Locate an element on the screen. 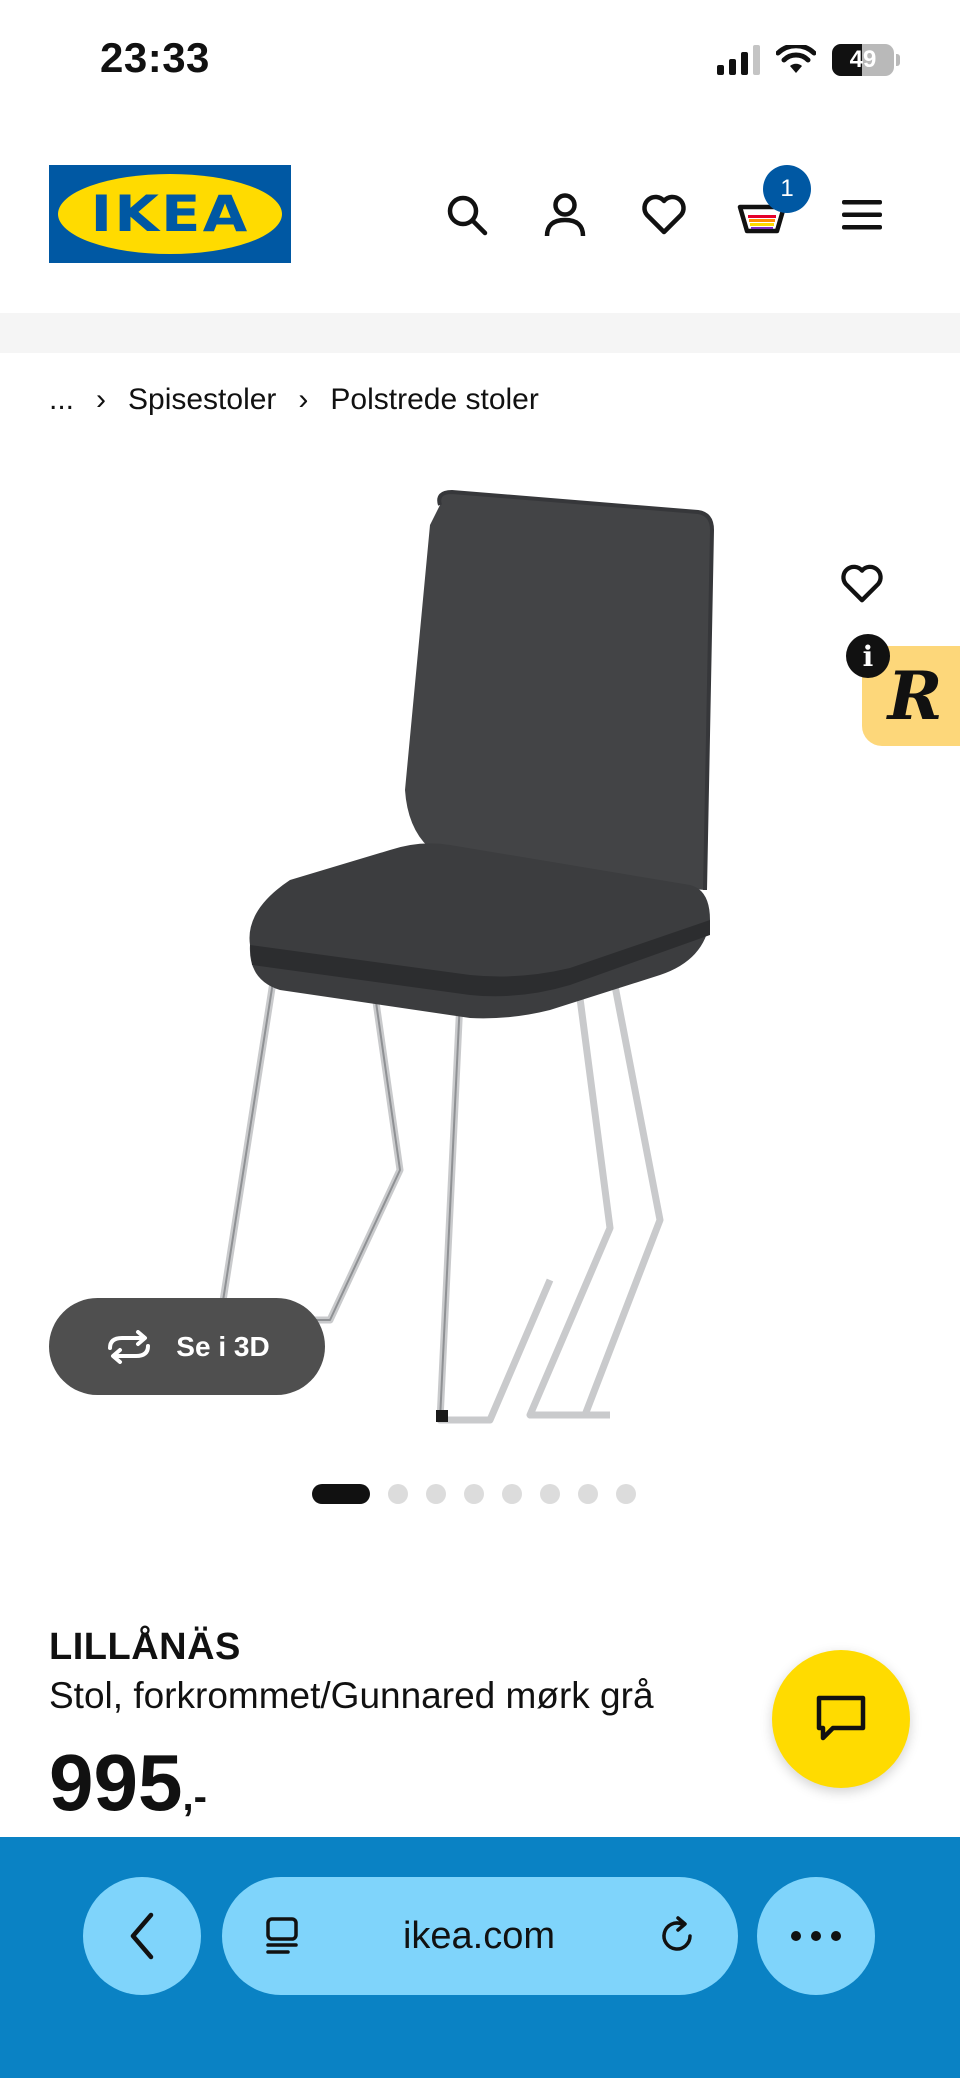 Image resolution: width=960 pixels, height=2078 pixels. price-value: 995 is located at coordinates (116, 1782).